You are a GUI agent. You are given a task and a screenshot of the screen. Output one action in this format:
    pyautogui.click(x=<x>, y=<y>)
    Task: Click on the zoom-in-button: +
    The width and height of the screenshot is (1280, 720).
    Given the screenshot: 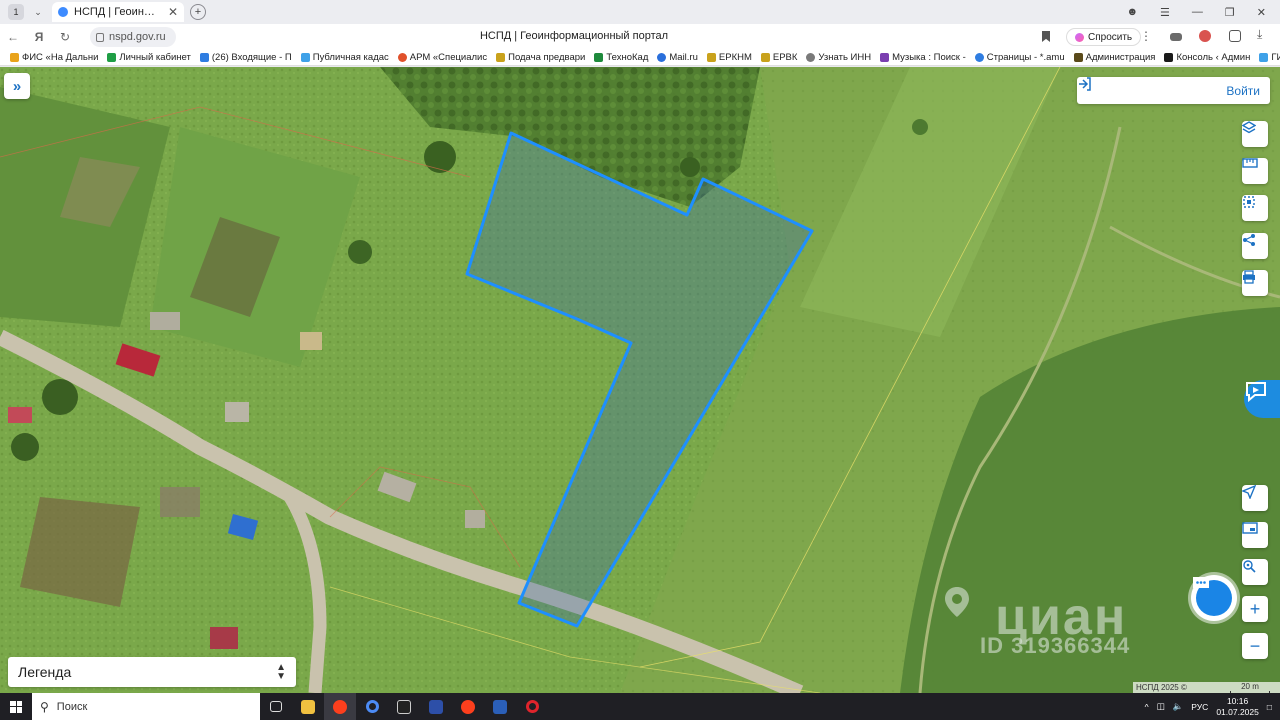 What is the action you would take?
    pyautogui.click(x=1255, y=609)
    